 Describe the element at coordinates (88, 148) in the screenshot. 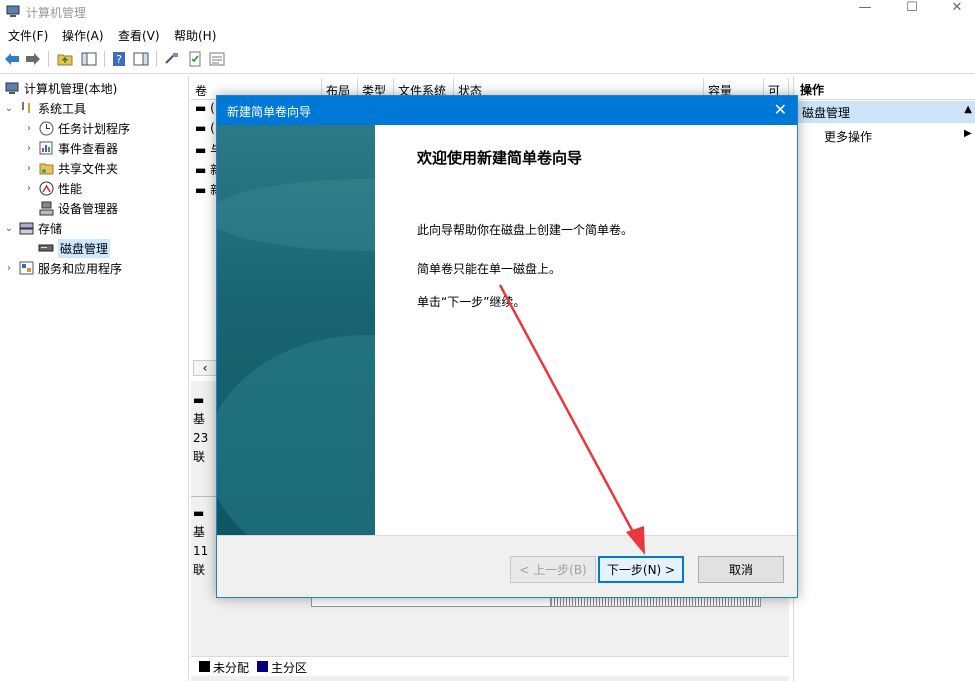

I see `tree-label: 事件查看器` at that location.